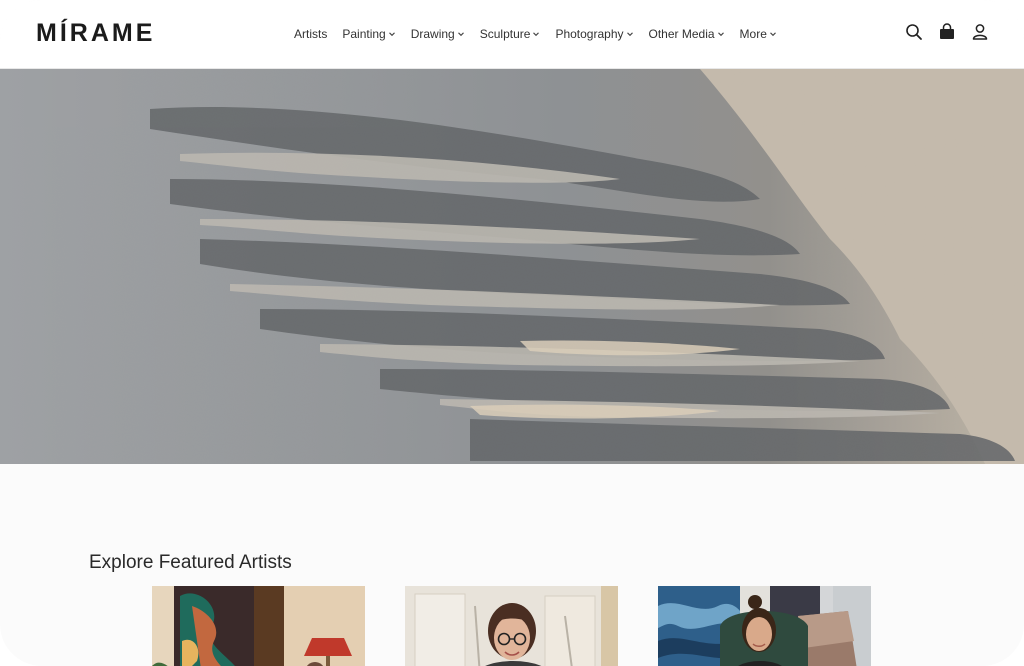 The image size is (1024, 666). Describe the element at coordinates (947, 32) in the screenshot. I see `shopping-bag-icon` at that location.